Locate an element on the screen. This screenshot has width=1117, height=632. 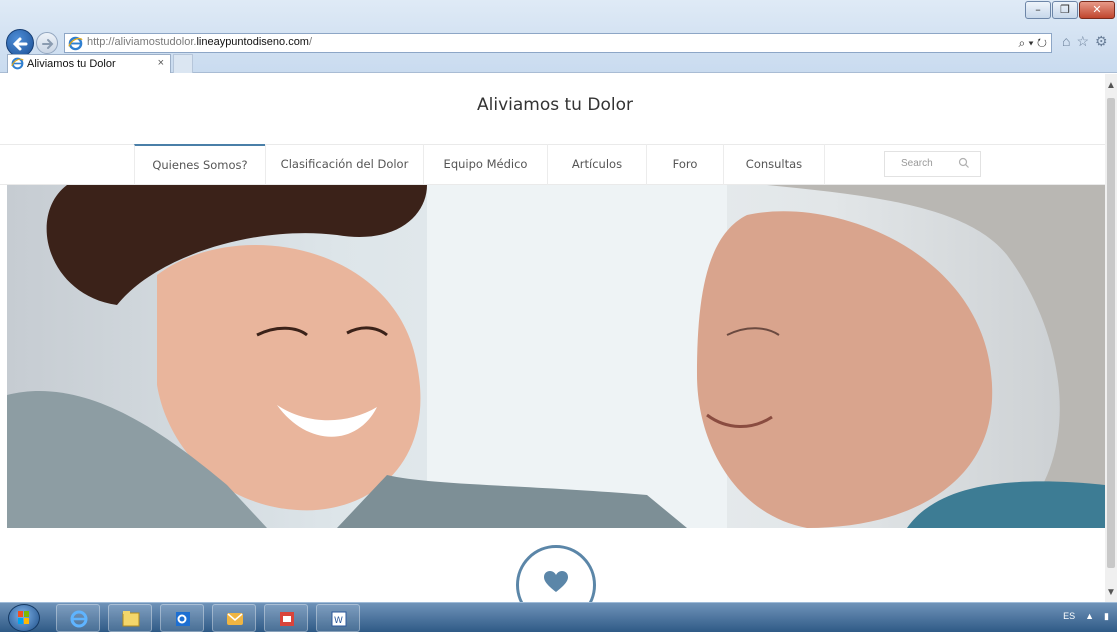
windows-taskbar: W ES ▲ ▮ is located at coordinates (558, 617).